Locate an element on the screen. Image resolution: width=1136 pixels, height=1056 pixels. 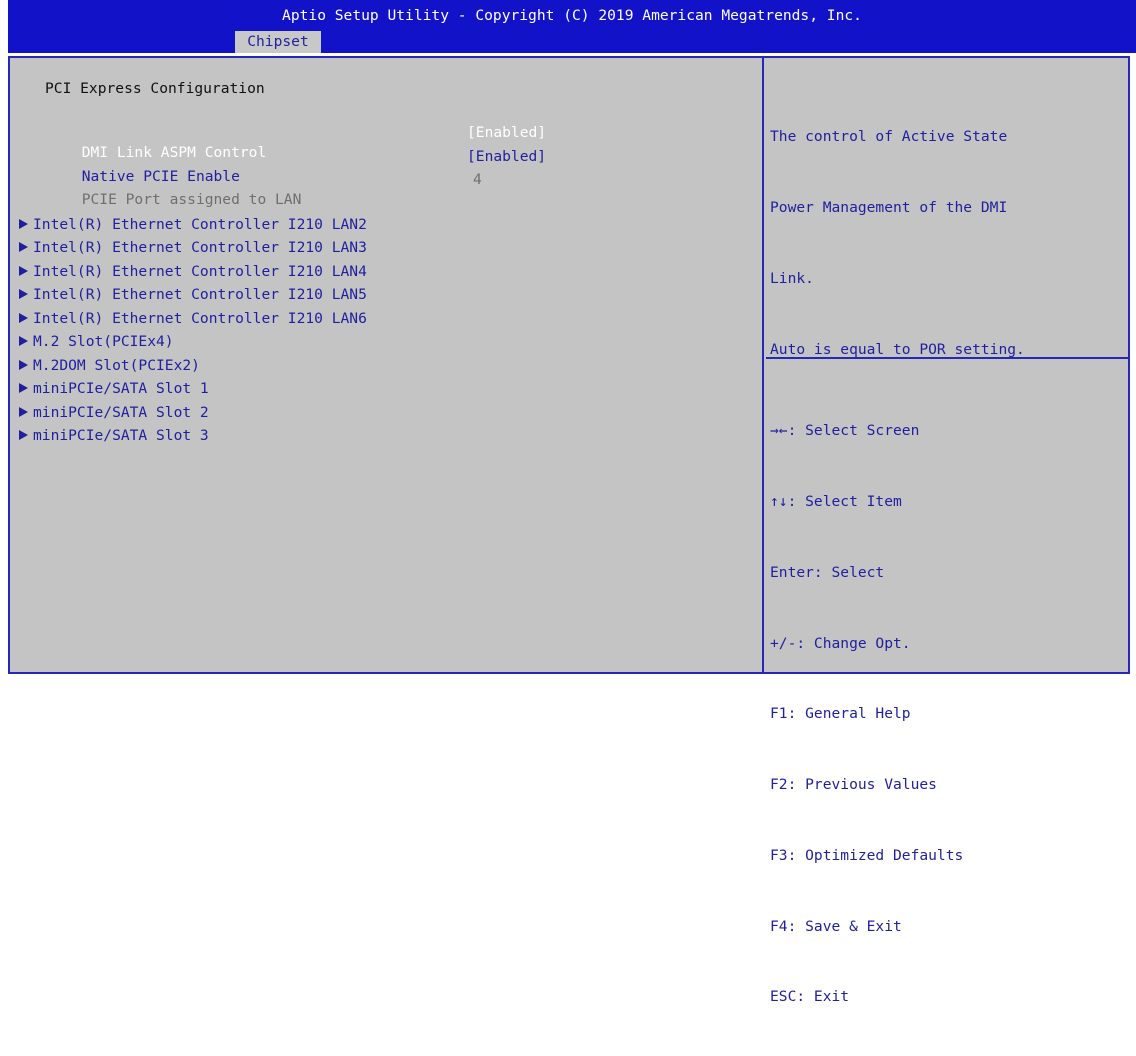
setting-value: 4 is located at coordinates (477, 179).